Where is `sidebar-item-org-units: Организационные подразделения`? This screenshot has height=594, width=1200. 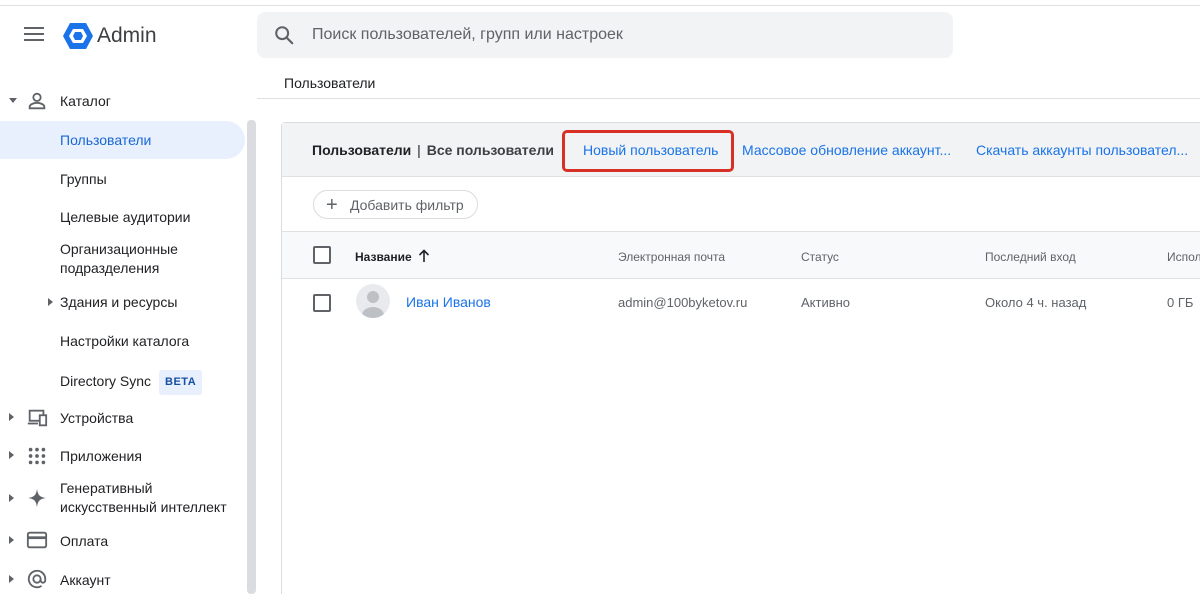 sidebar-item-org-units: Организационные подразделения is located at coordinates (122, 260).